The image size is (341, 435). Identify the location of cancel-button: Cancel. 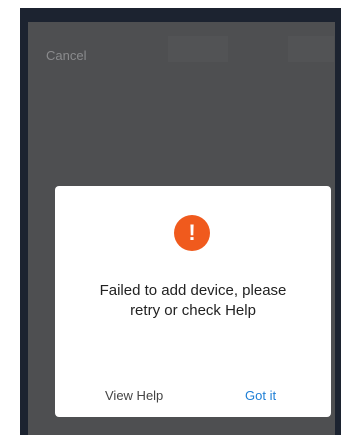
(66, 55).